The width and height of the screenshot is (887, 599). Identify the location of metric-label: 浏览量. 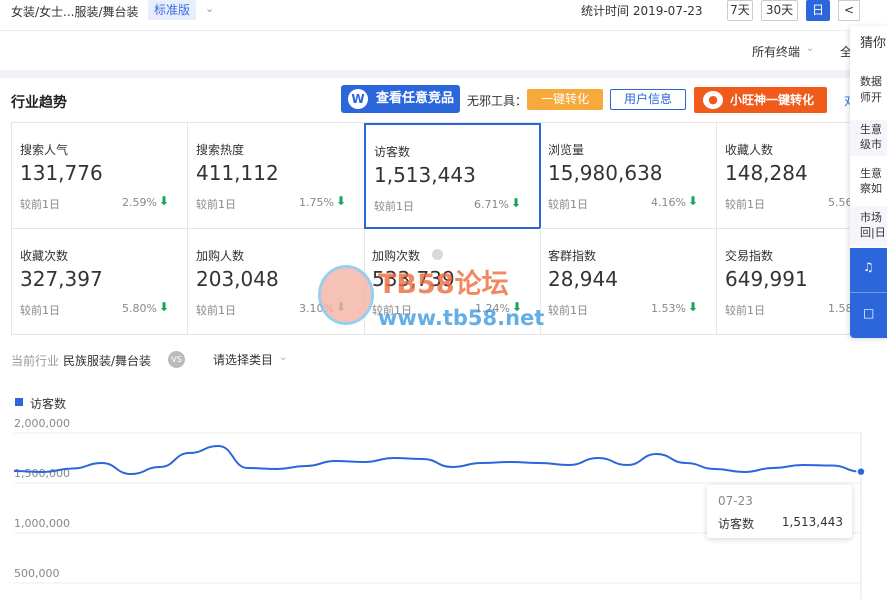
(566, 150).